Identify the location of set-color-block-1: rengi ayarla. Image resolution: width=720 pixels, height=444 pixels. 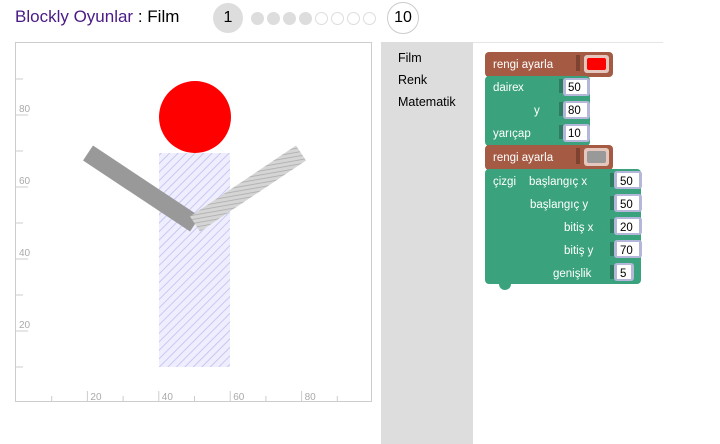
(549, 64).